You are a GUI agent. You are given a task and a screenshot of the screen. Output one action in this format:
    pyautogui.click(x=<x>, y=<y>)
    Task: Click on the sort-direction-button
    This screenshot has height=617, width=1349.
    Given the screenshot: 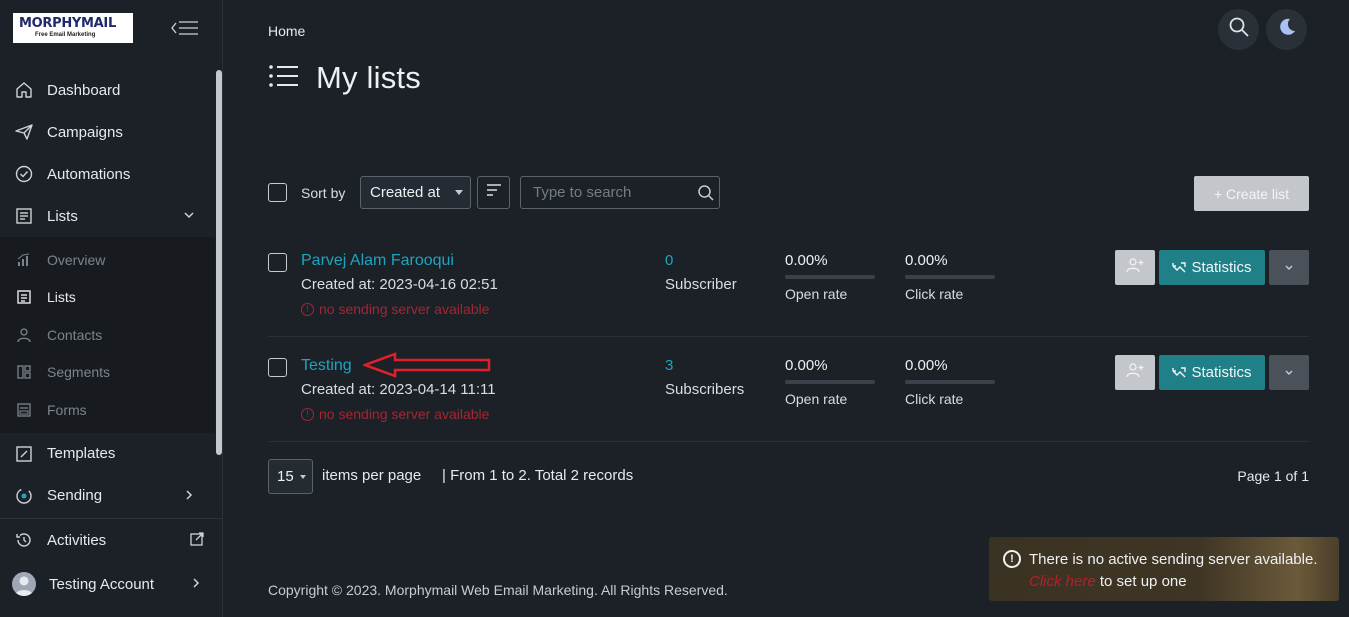 What is the action you would take?
    pyautogui.click(x=493, y=192)
    